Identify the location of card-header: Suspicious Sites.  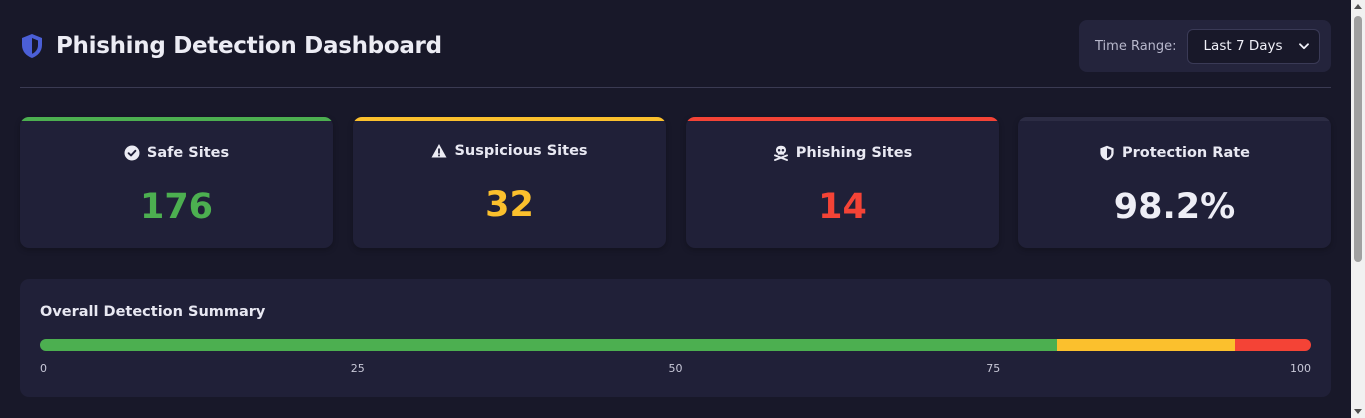
(509, 151).